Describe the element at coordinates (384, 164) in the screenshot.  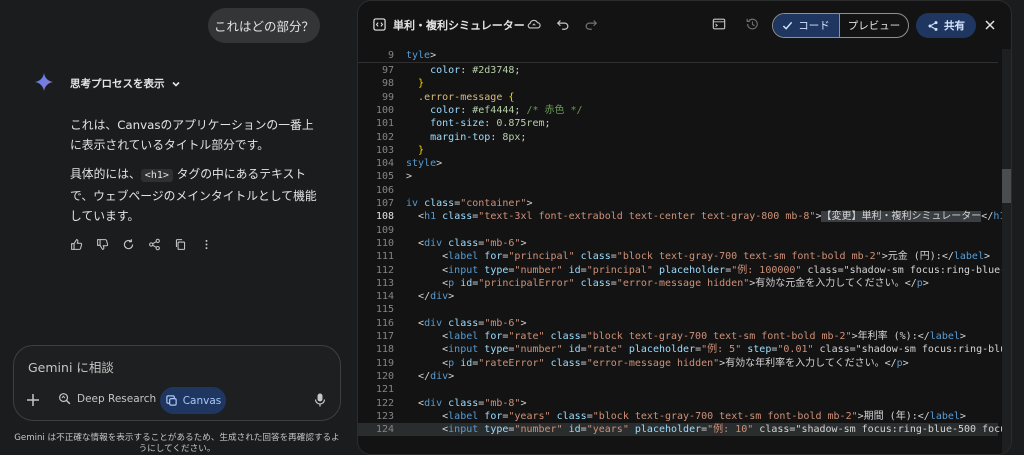
I see `line-number: 104` at that location.